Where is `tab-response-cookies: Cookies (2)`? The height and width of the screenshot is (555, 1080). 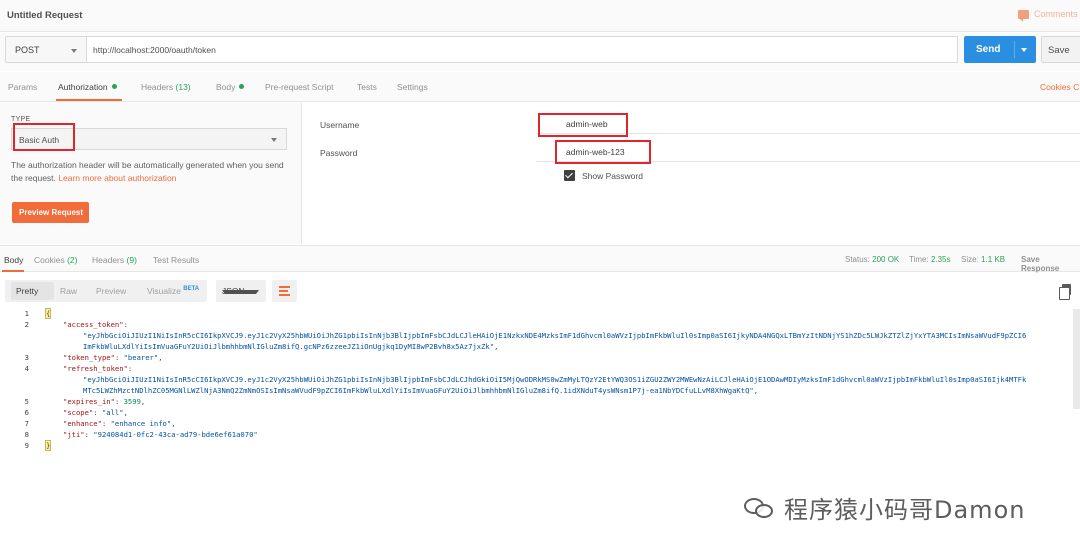 tab-response-cookies: Cookies (2) is located at coordinates (55, 260).